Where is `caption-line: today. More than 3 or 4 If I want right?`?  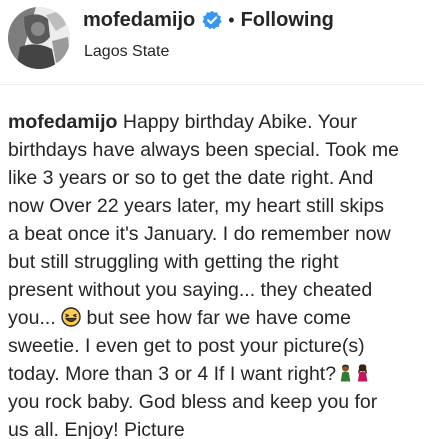 caption-line: today. More than 3 or 4 If I want right? is located at coordinates (214, 374).